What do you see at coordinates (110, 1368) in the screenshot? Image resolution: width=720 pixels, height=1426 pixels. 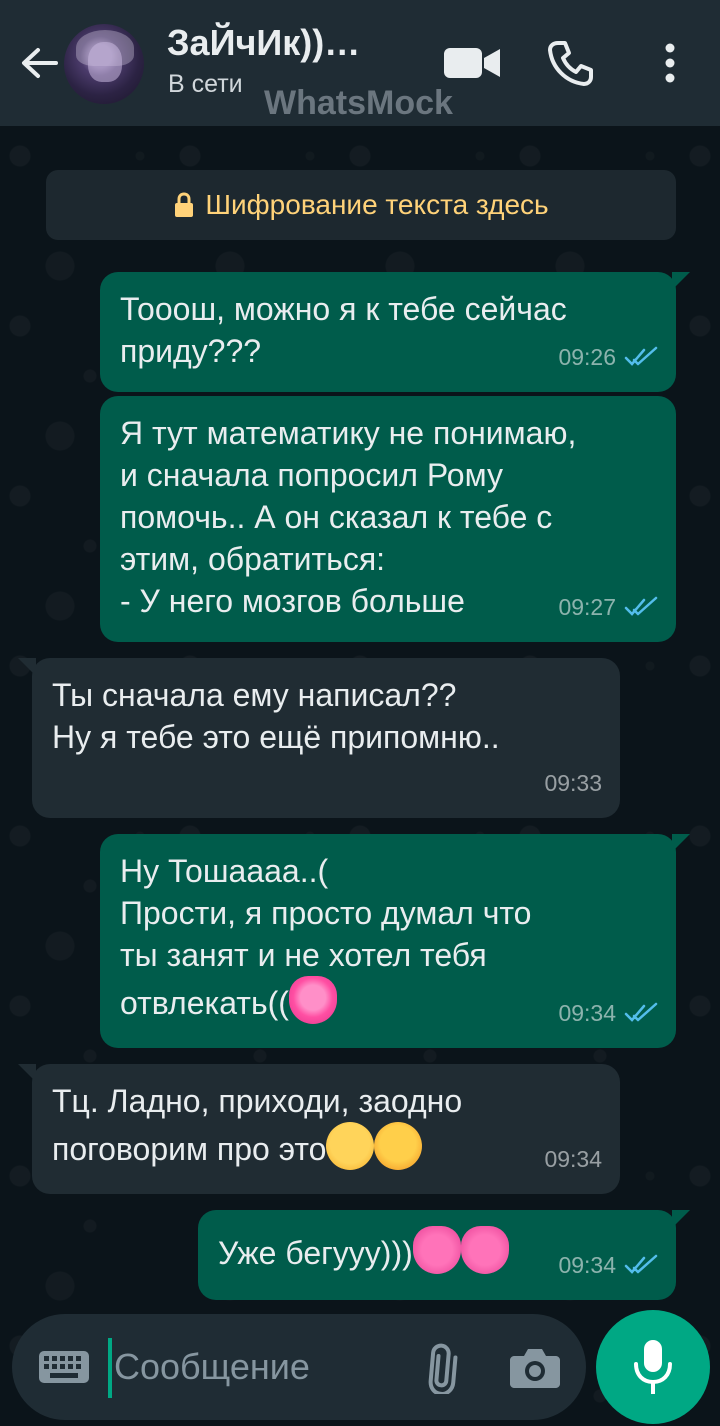 I see `text-caret` at bounding box center [110, 1368].